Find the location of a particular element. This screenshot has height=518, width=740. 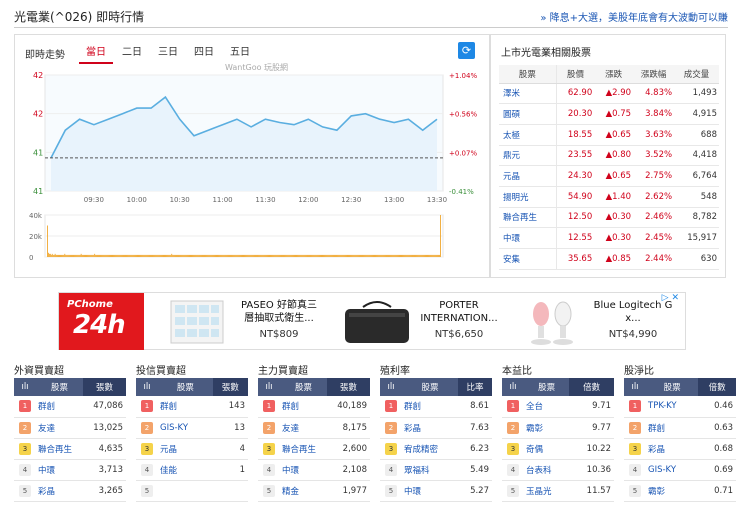

tab-day5: 五日 is located at coordinates (240, 53).